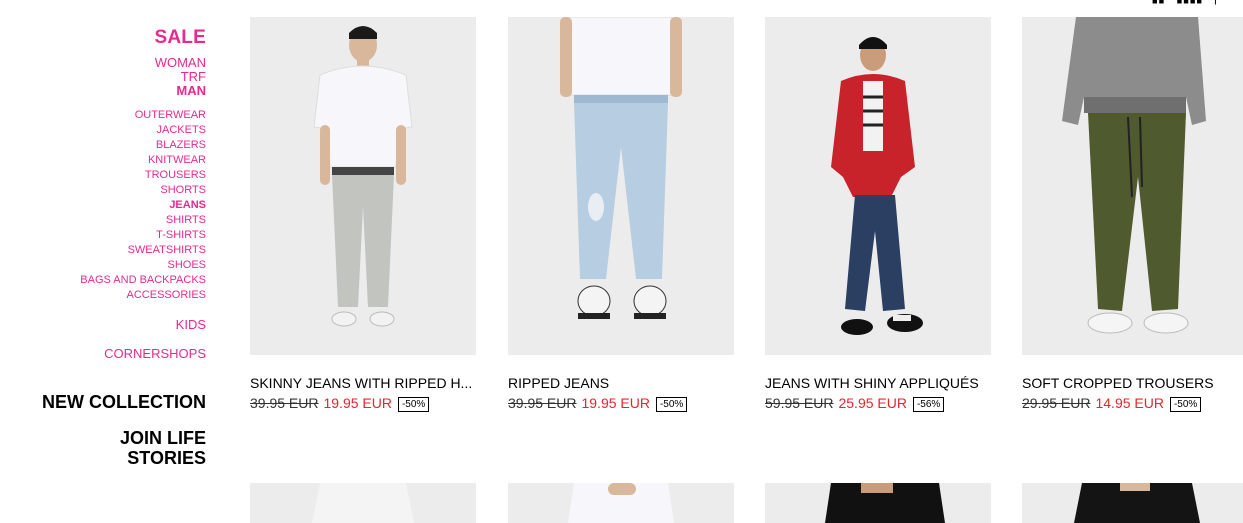  What do you see at coordinates (1189, 2) in the screenshot?
I see `view-grid-4-icon: ▮▮▮▮` at bounding box center [1189, 2].